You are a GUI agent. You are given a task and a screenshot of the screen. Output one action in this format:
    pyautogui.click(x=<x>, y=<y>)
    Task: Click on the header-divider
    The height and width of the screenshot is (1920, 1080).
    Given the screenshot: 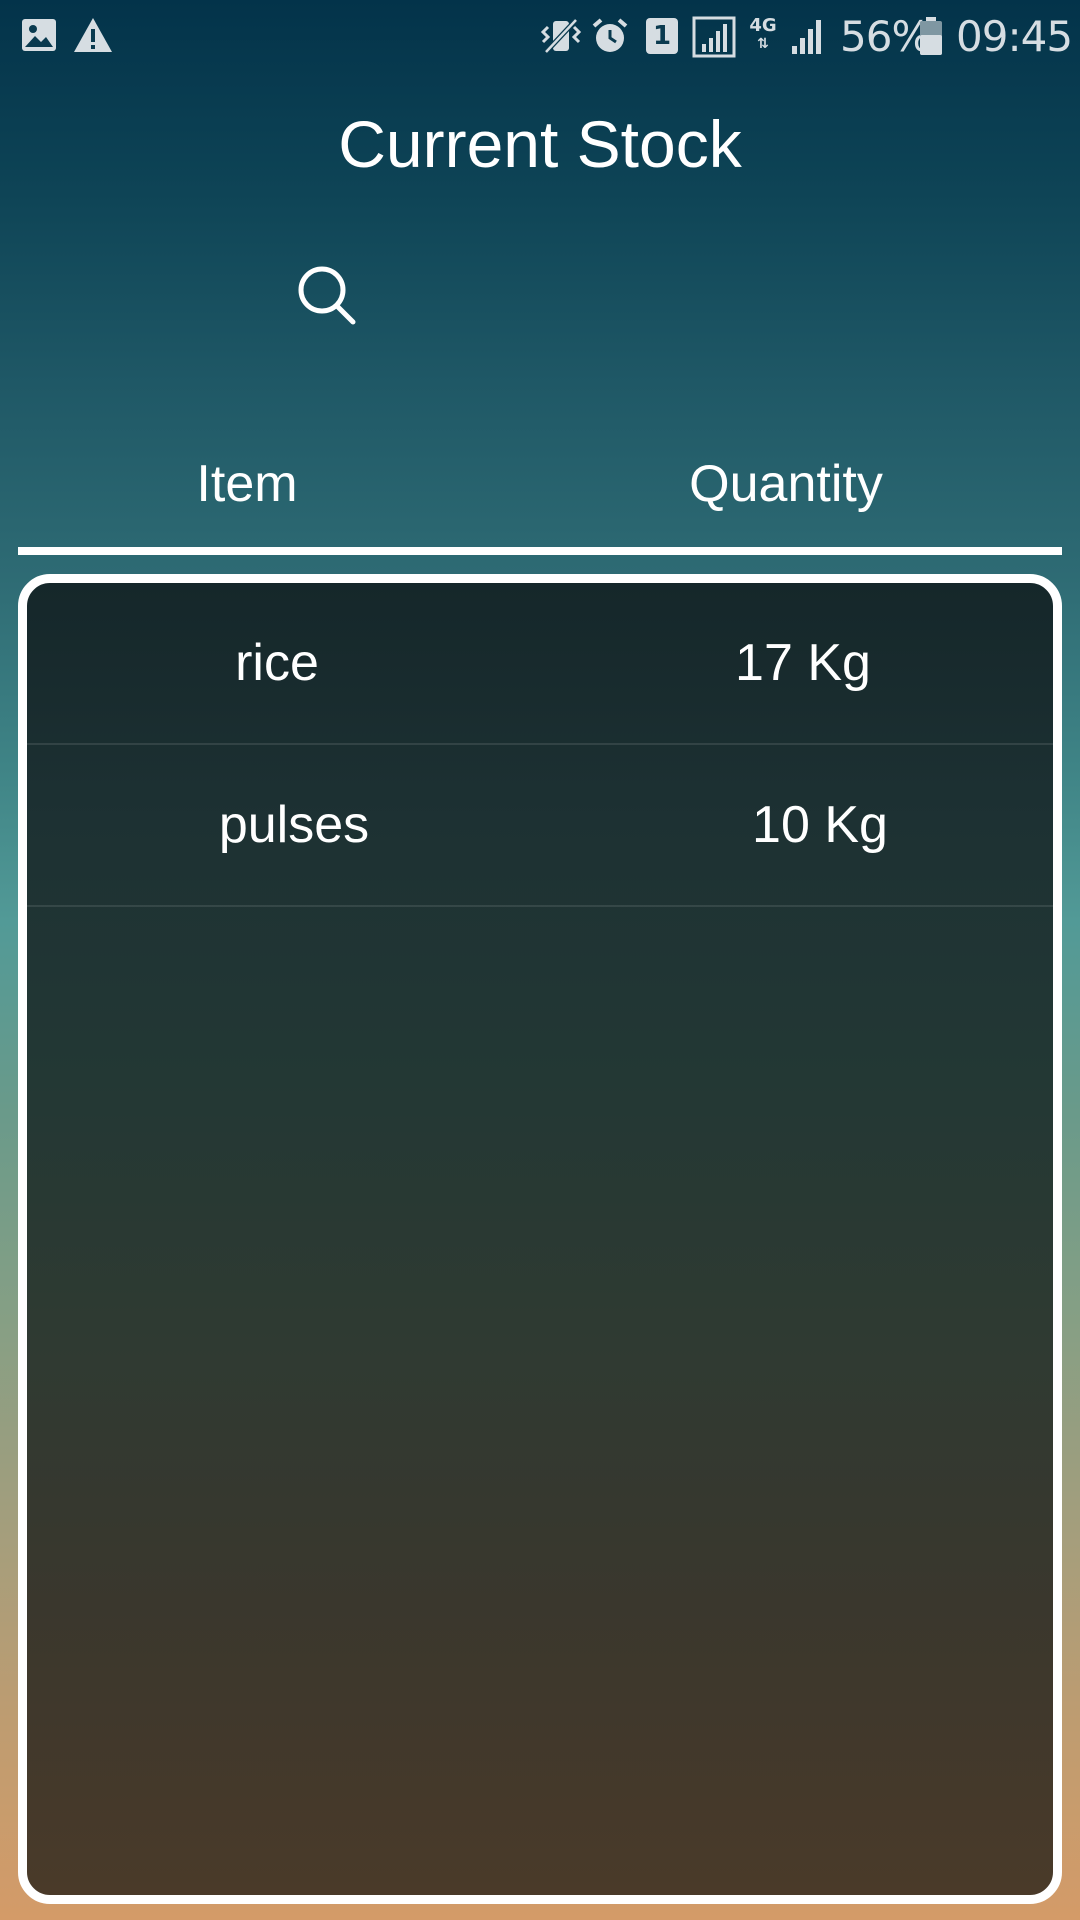 What is the action you would take?
    pyautogui.click(x=540, y=551)
    